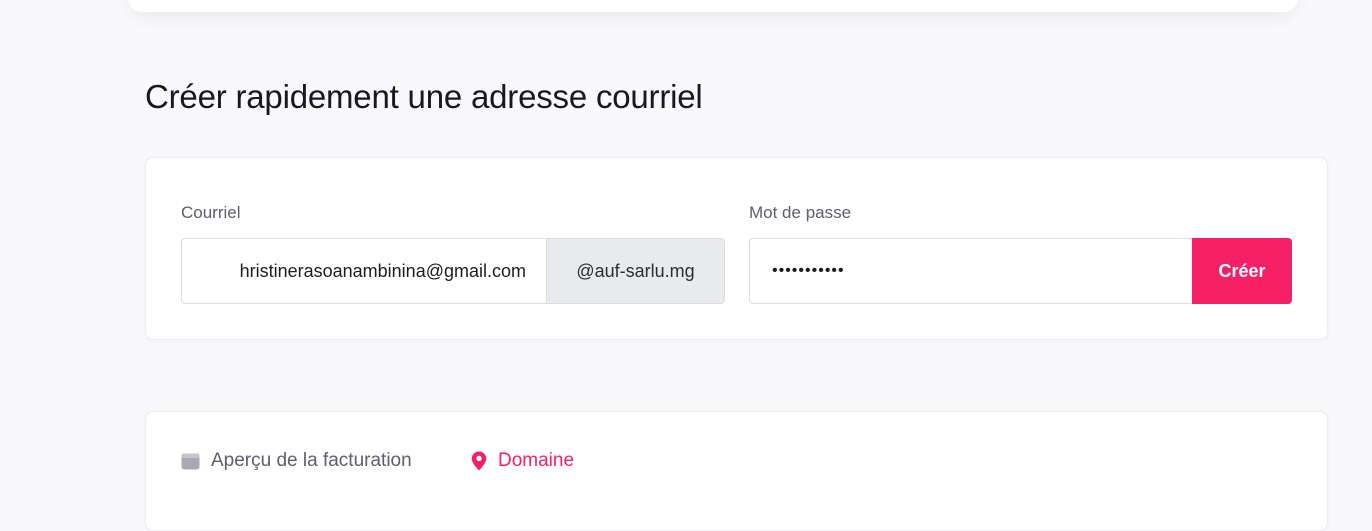  What do you see at coordinates (635, 271) in the screenshot?
I see `domain-suffix: @auf-sarlu.mg` at bounding box center [635, 271].